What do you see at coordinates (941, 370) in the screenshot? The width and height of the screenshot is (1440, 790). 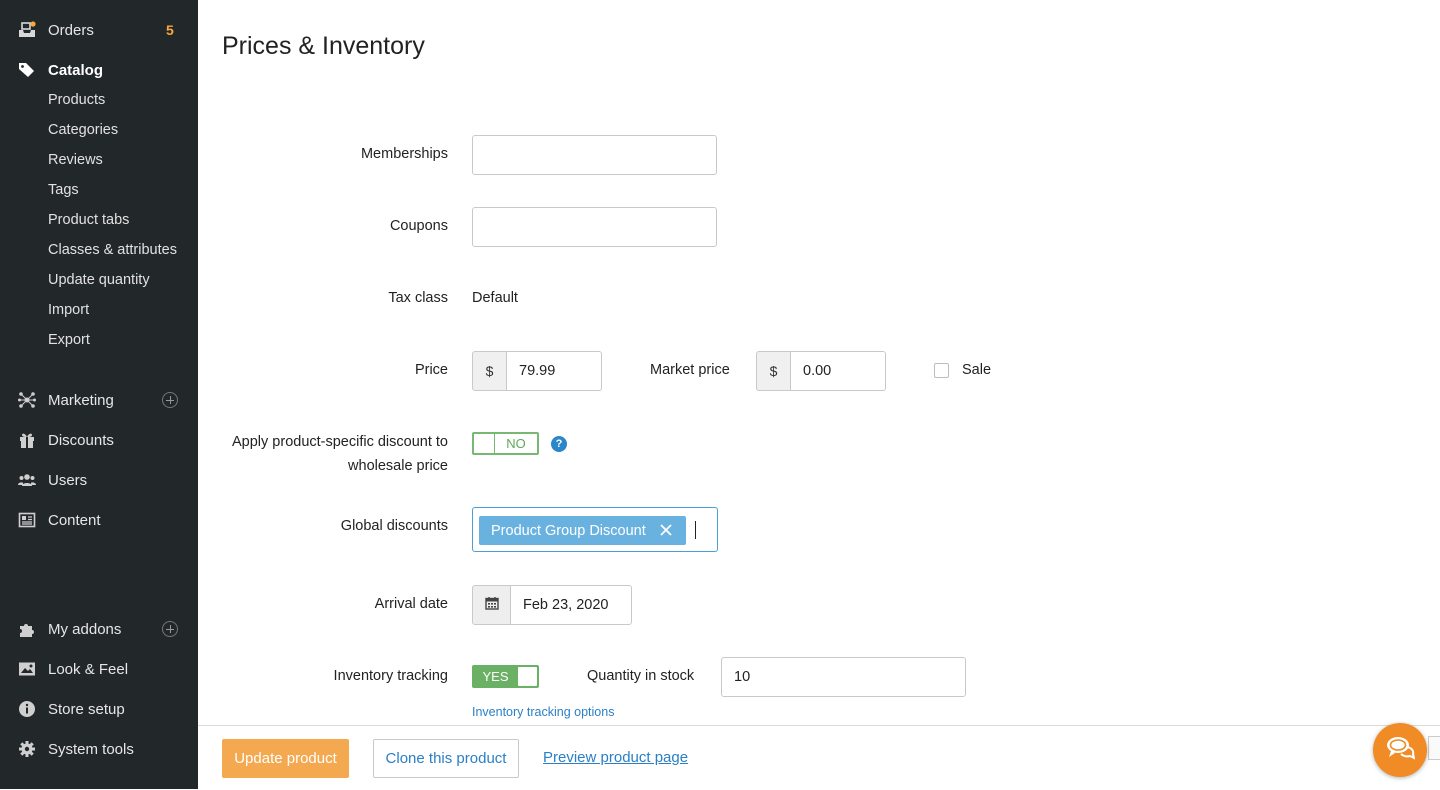 I see `sale-checkbox` at bounding box center [941, 370].